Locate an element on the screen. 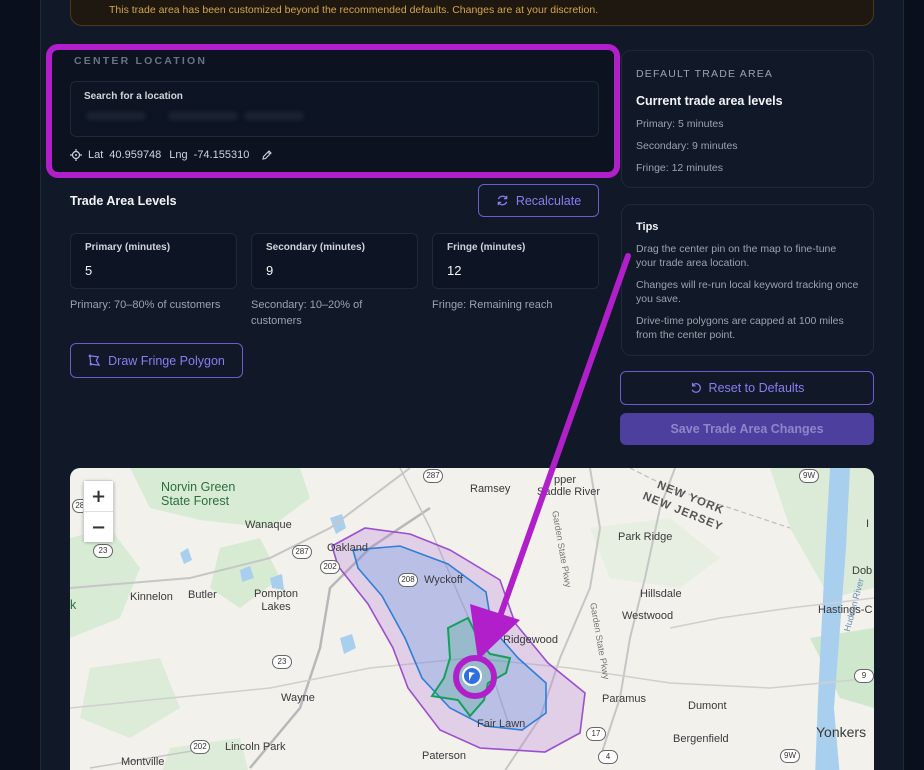  coordinates-readout: Lat 40.959748 Lng -74.155310 is located at coordinates (171, 155).